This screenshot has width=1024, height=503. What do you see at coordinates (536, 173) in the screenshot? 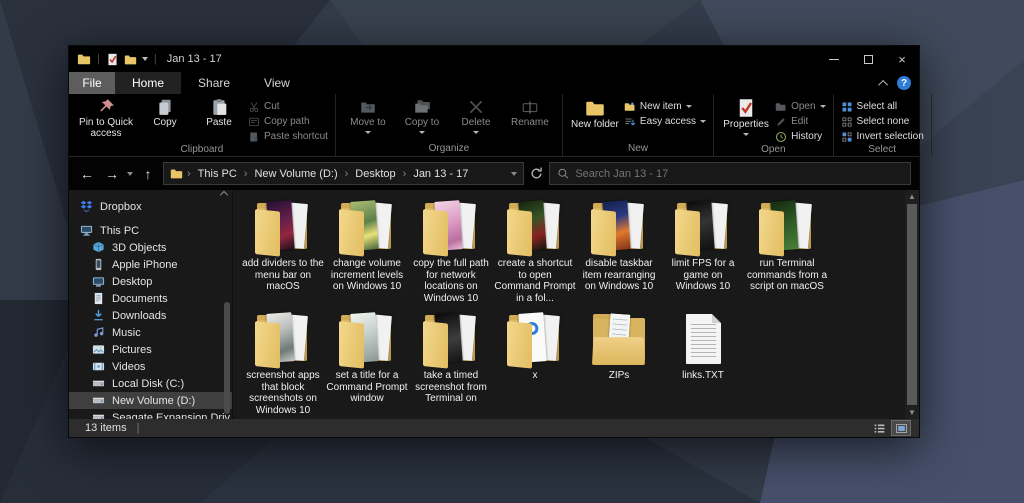
I see `refresh-icon` at bounding box center [536, 173].